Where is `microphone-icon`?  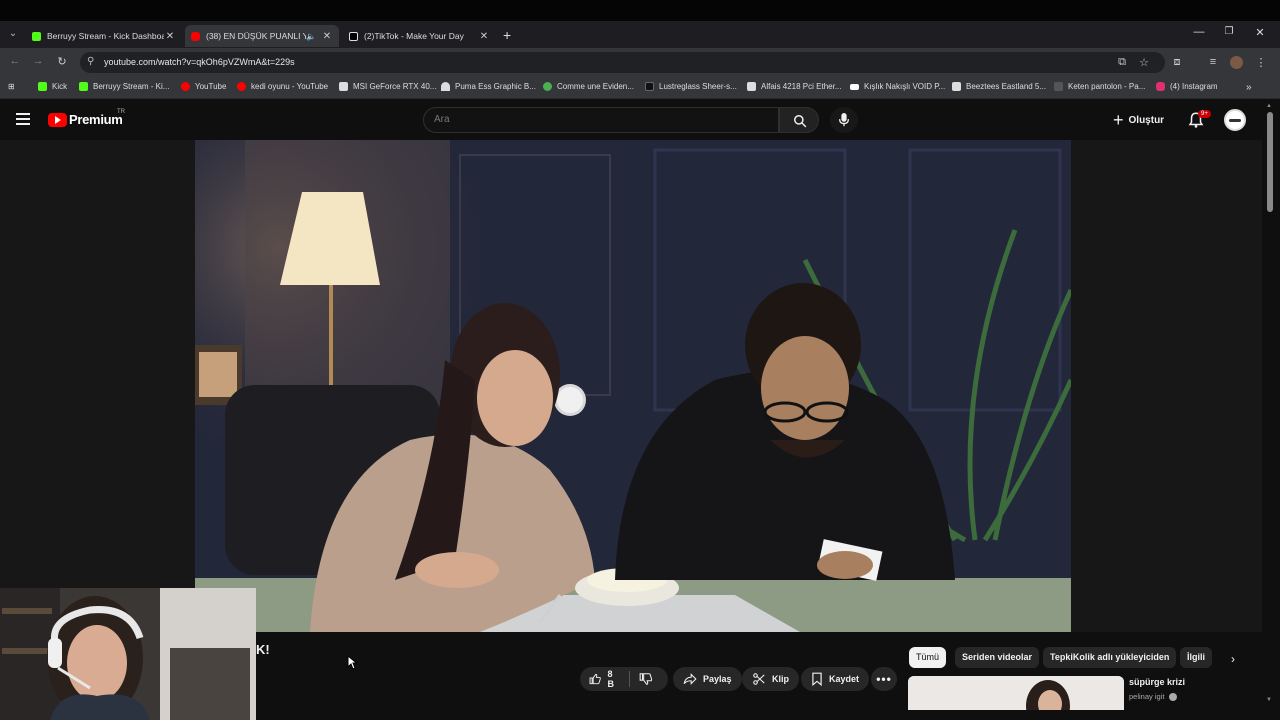 microphone-icon is located at coordinates (844, 120).